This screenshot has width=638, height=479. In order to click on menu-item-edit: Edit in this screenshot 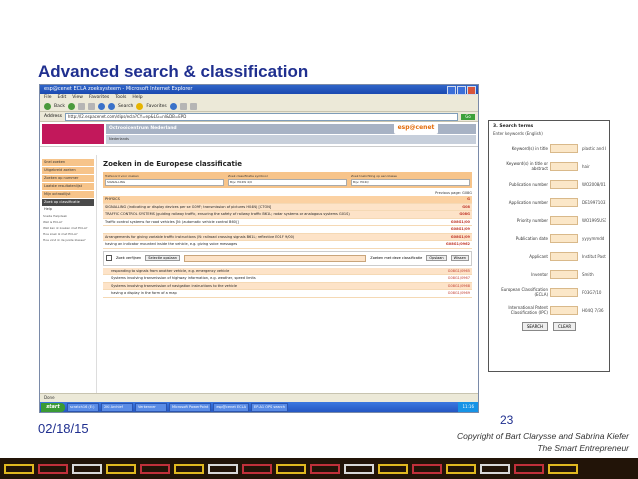, I will do `click(62, 97)`.